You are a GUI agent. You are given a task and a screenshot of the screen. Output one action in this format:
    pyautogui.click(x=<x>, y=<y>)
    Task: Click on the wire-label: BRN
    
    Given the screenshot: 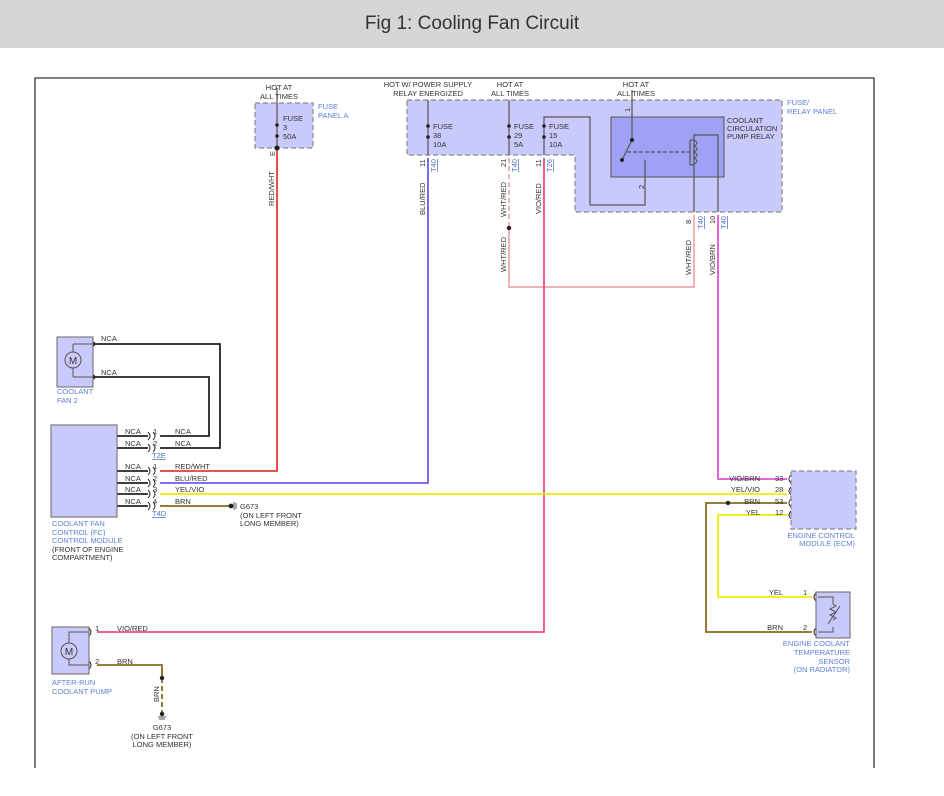 What is the action you would take?
    pyautogui.click(x=125, y=661)
    